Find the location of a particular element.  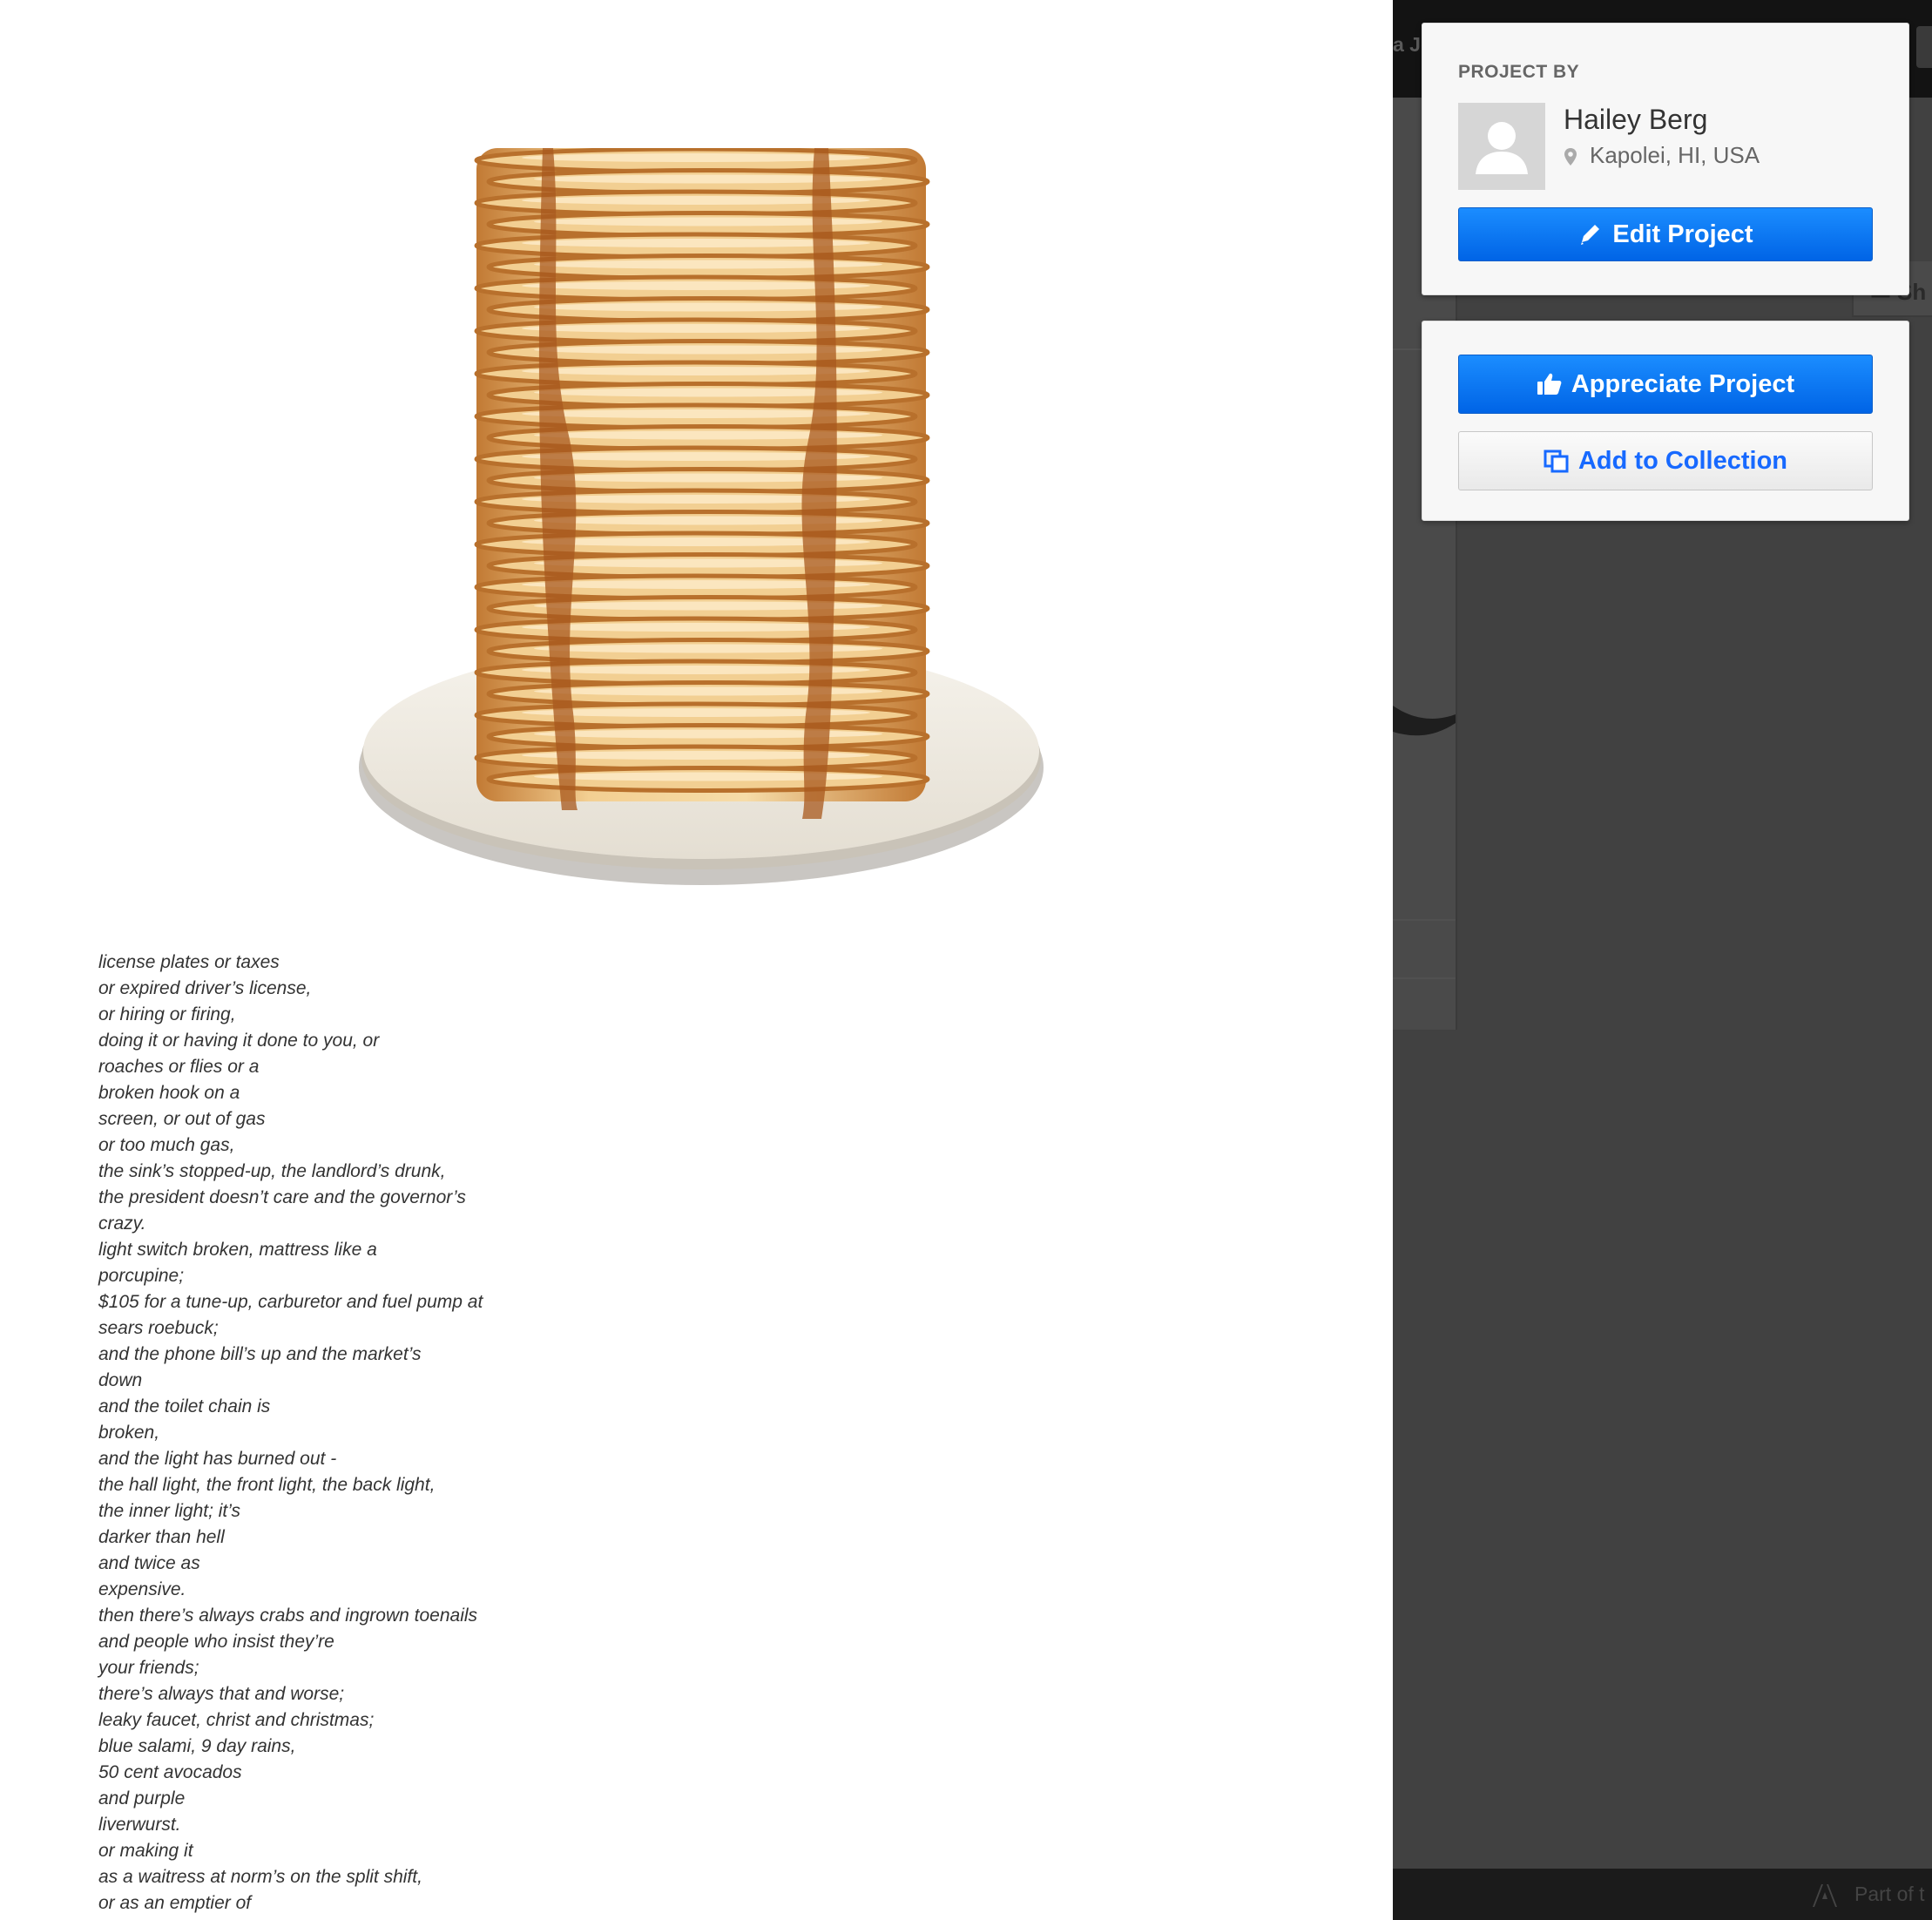

poem-line: or too much gas, is located at coordinates (166, 1145).